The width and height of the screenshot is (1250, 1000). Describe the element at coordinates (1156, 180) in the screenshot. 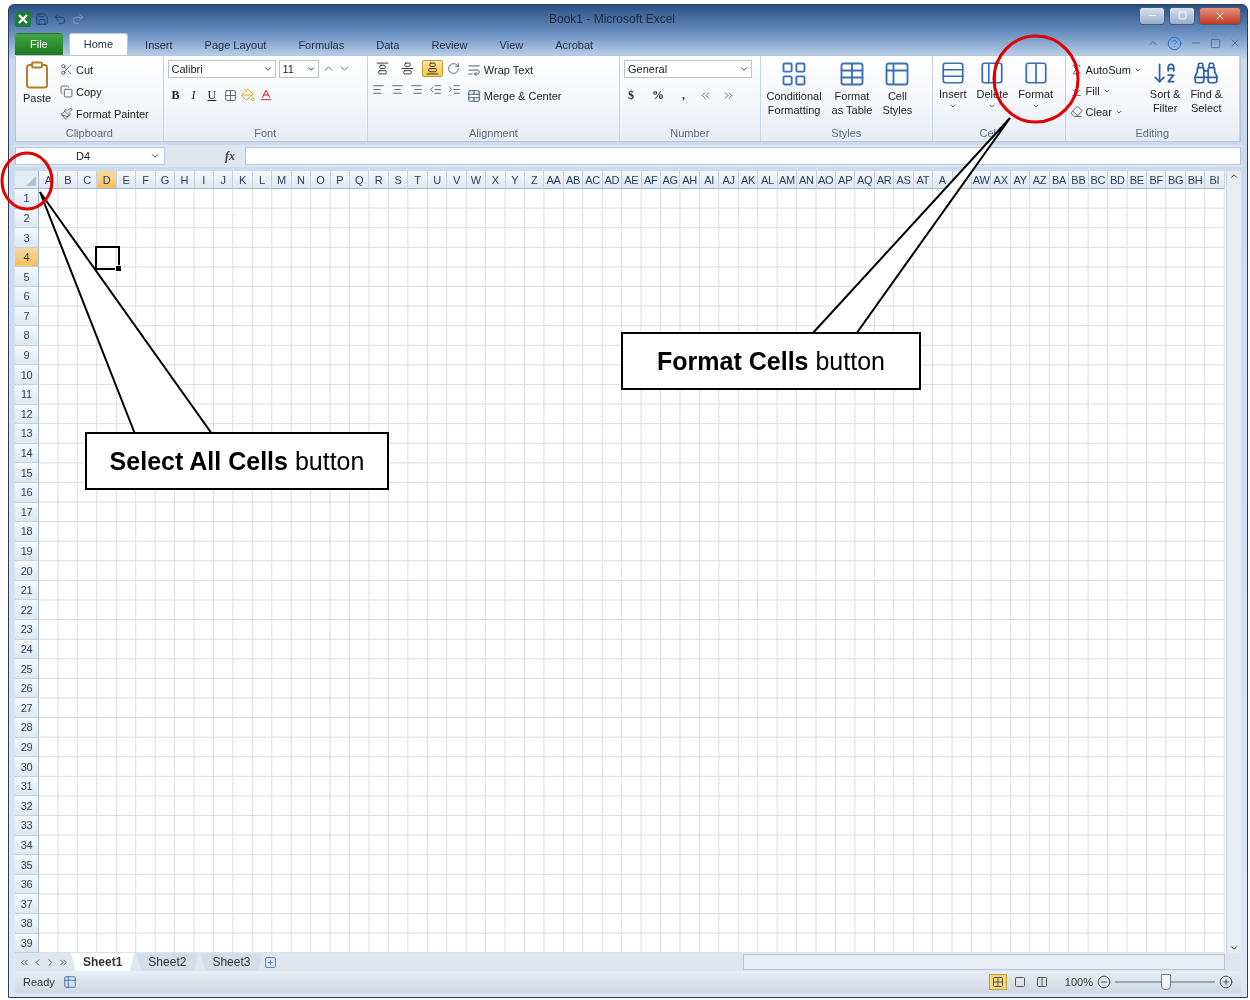

I see `column-header: BF` at that location.